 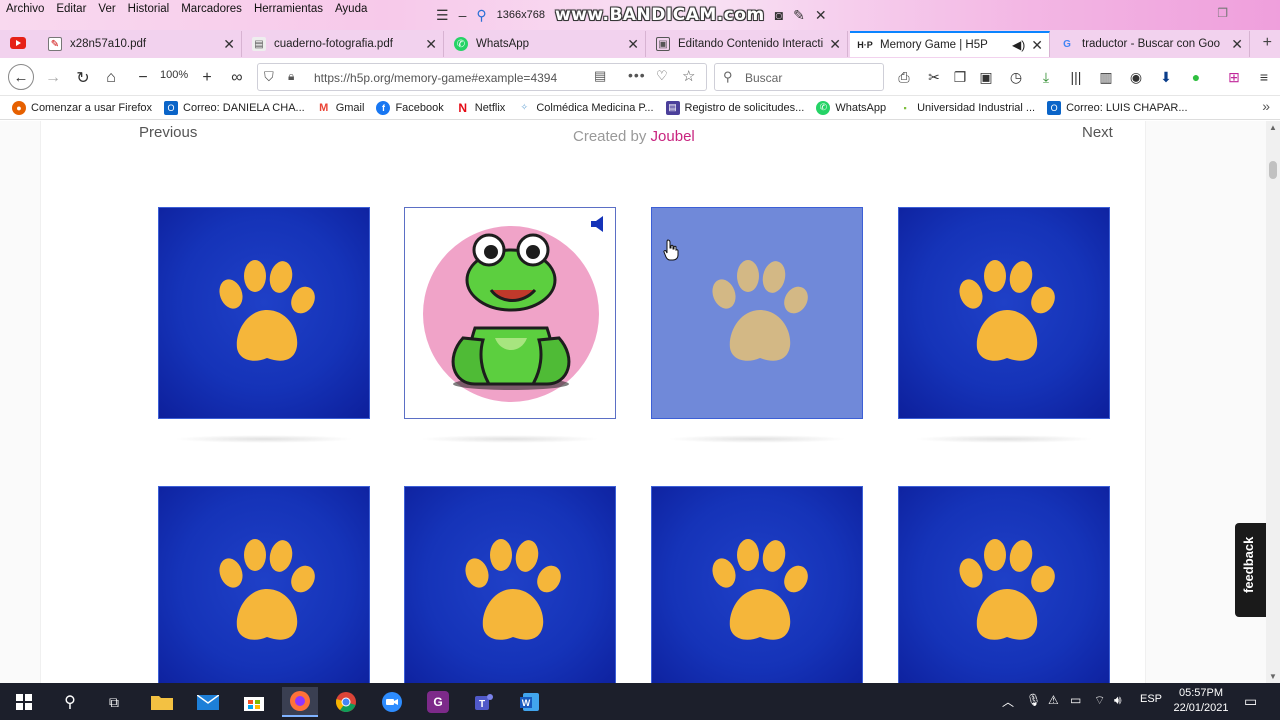 What do you see at coordinates (986, 77) in the screenshot?
I see `paste-icon: ▣` at bounding box center [986, 77].